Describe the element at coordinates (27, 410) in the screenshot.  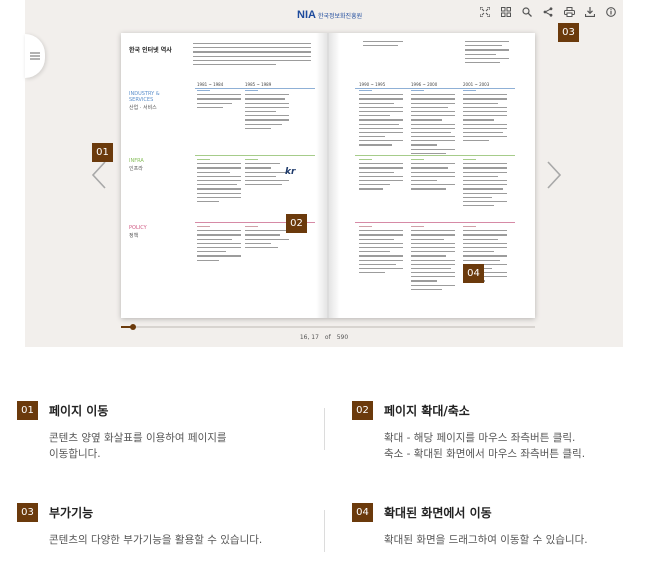
I see `legend-number: 01` at that location.